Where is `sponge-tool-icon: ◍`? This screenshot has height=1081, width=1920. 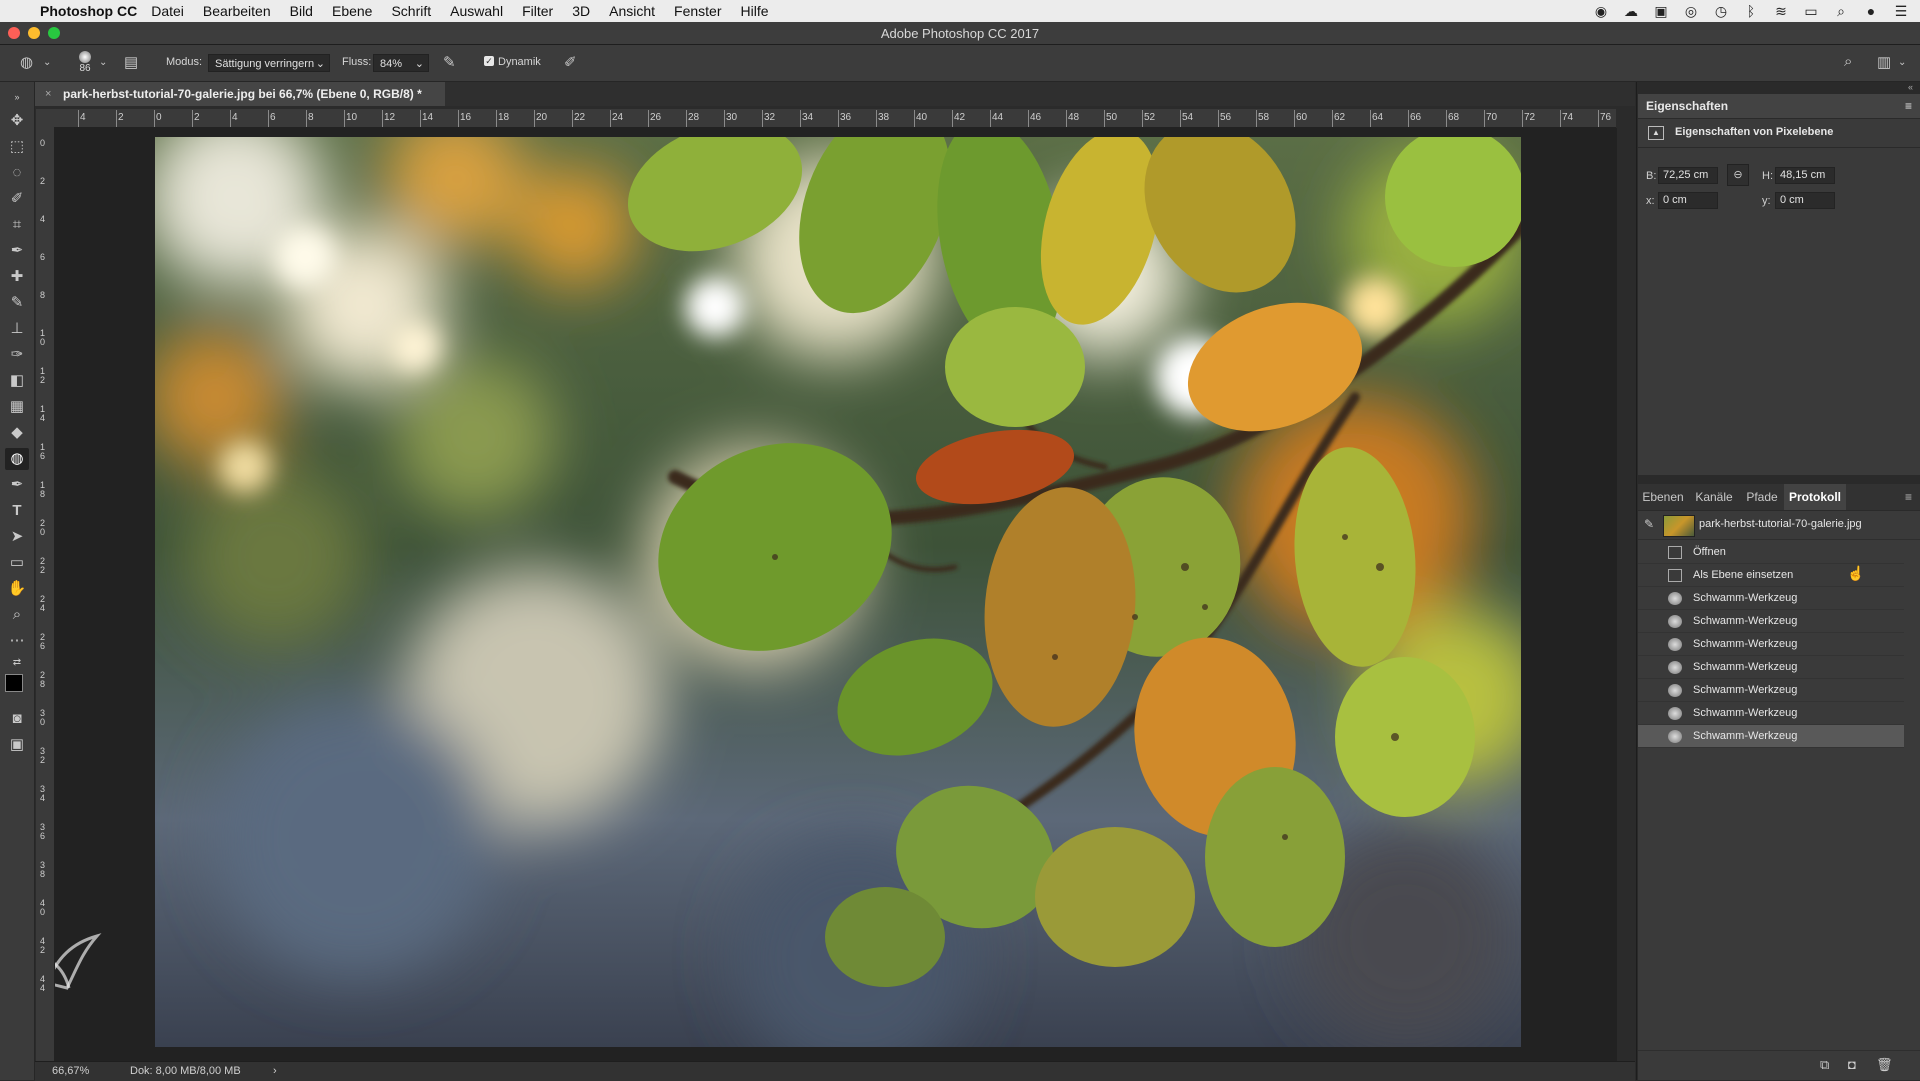
sponge-tool-icon: ◍ is located at coordinates (17, 459).